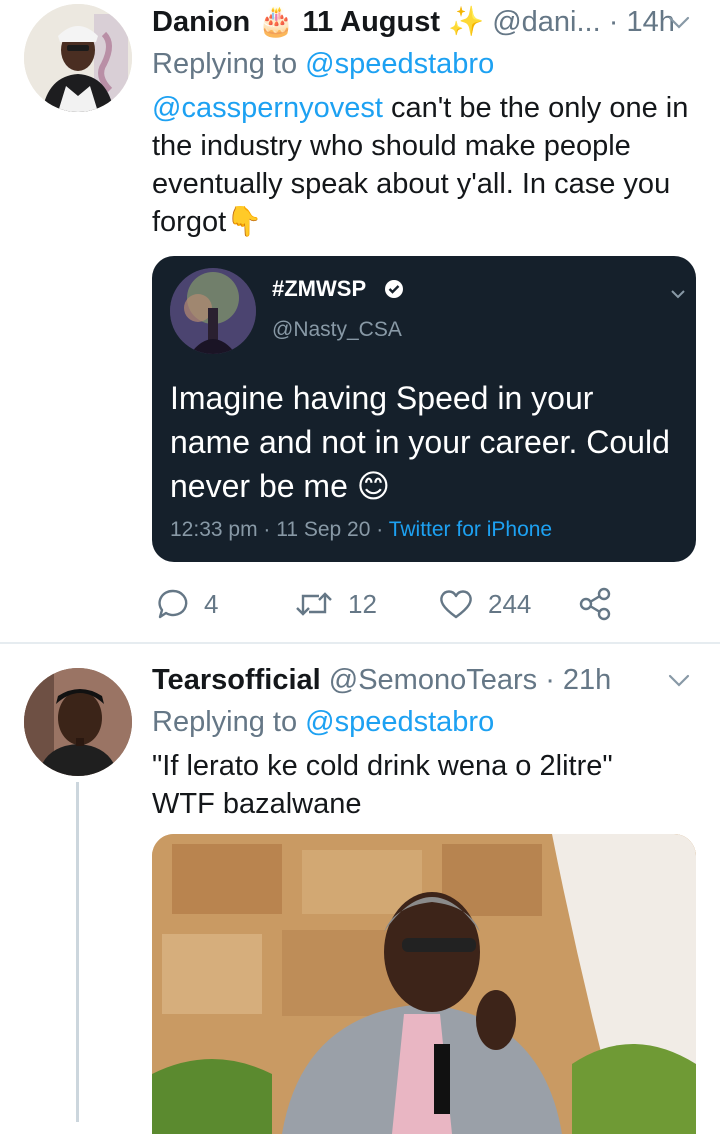 This screenshot has height=1134, width=720. What do you see at coordinates (257, 804) in the screenshot?
I see `tweet-text-line-2: WTF bazalwane` at bounding box center [257, 804].